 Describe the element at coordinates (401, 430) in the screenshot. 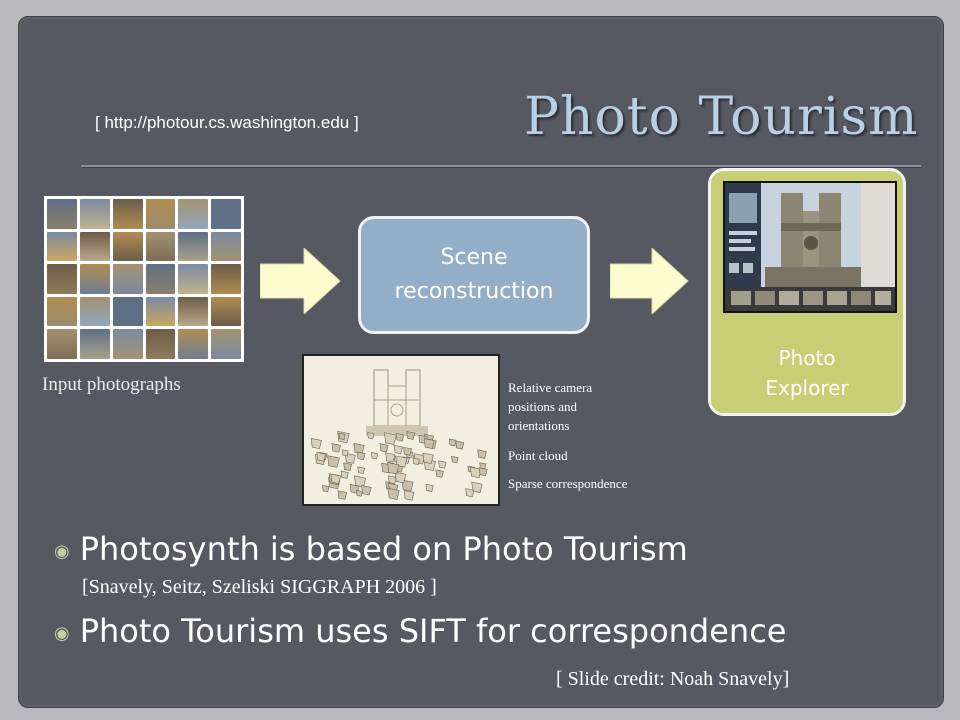

I see `reconstruction-point-cloud-image` at that location.